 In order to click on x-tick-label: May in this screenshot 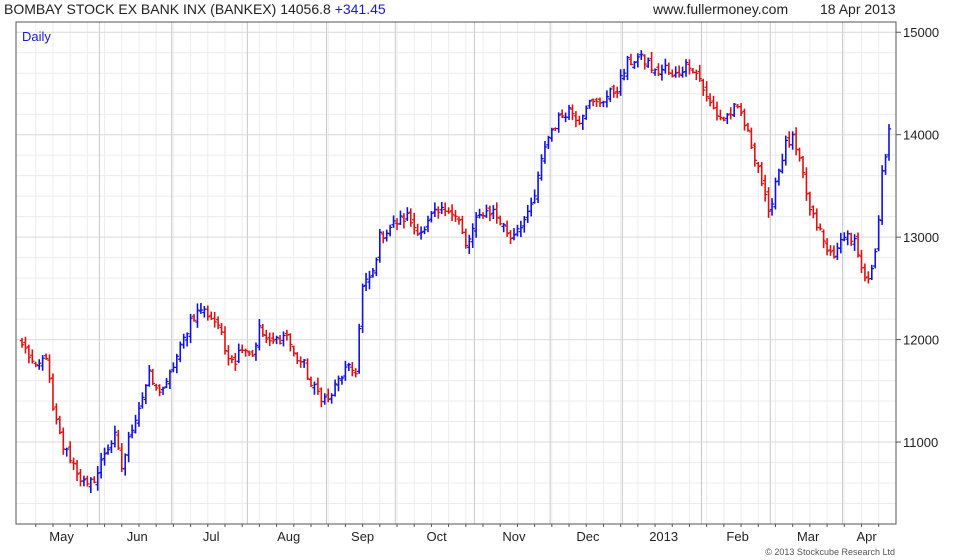, I will do `click(61, 536)`.